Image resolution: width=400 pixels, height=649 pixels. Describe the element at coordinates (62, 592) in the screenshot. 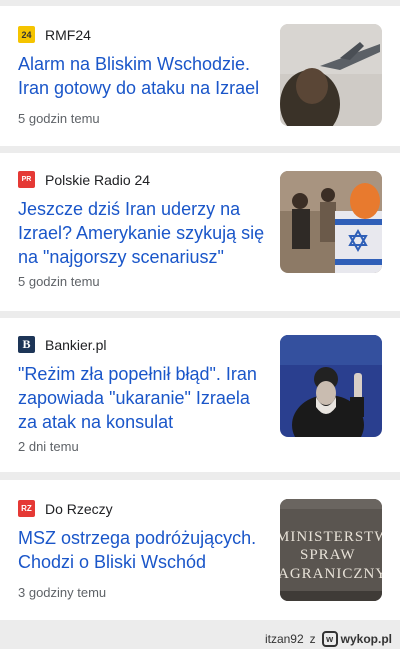

I see `timestamp: 3 godziny temu` at that location.